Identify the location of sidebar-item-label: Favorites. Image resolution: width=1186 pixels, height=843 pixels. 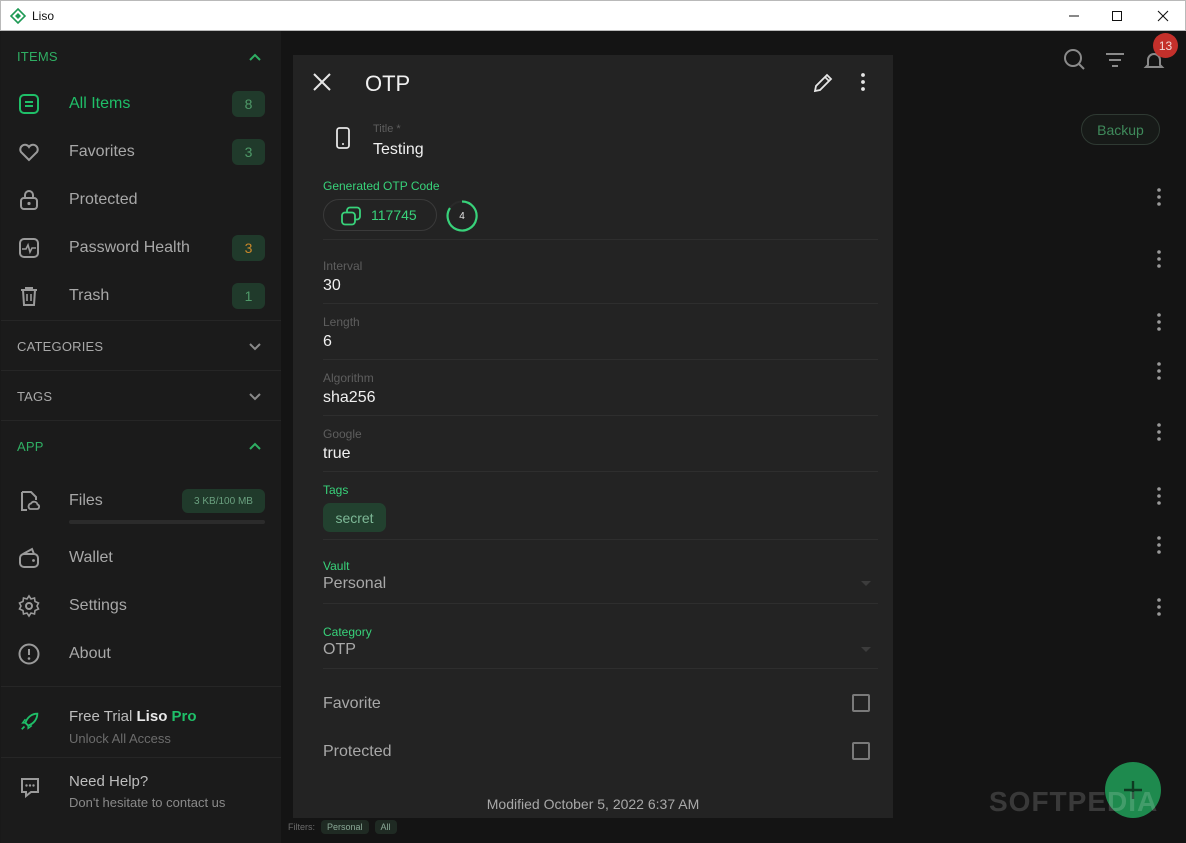
(102, 151).